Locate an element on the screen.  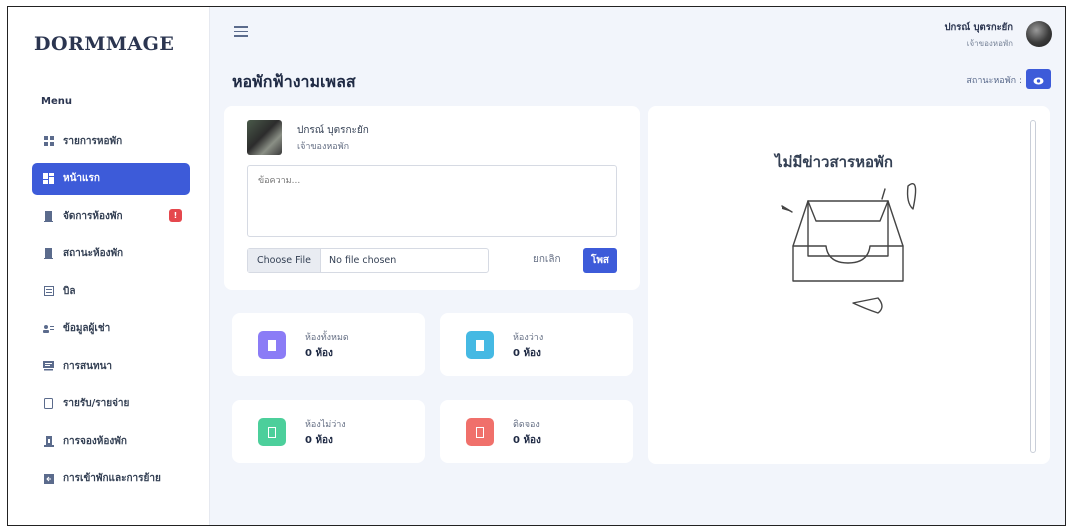
sidebar-item-home: หน้าแรก is located at coordinates (111, 178).